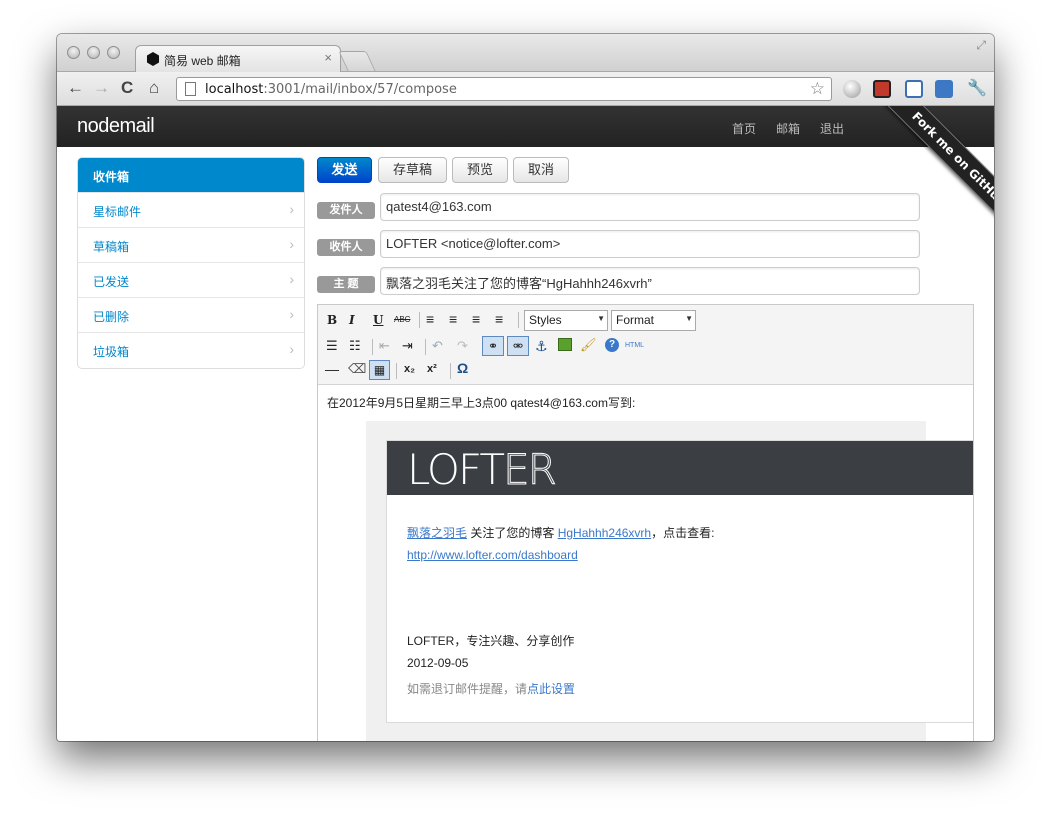 The image size is (1051, 820). Describe the element at coordinates (328, 57) in the screenshot. I see `close-icon: ×` at that location.